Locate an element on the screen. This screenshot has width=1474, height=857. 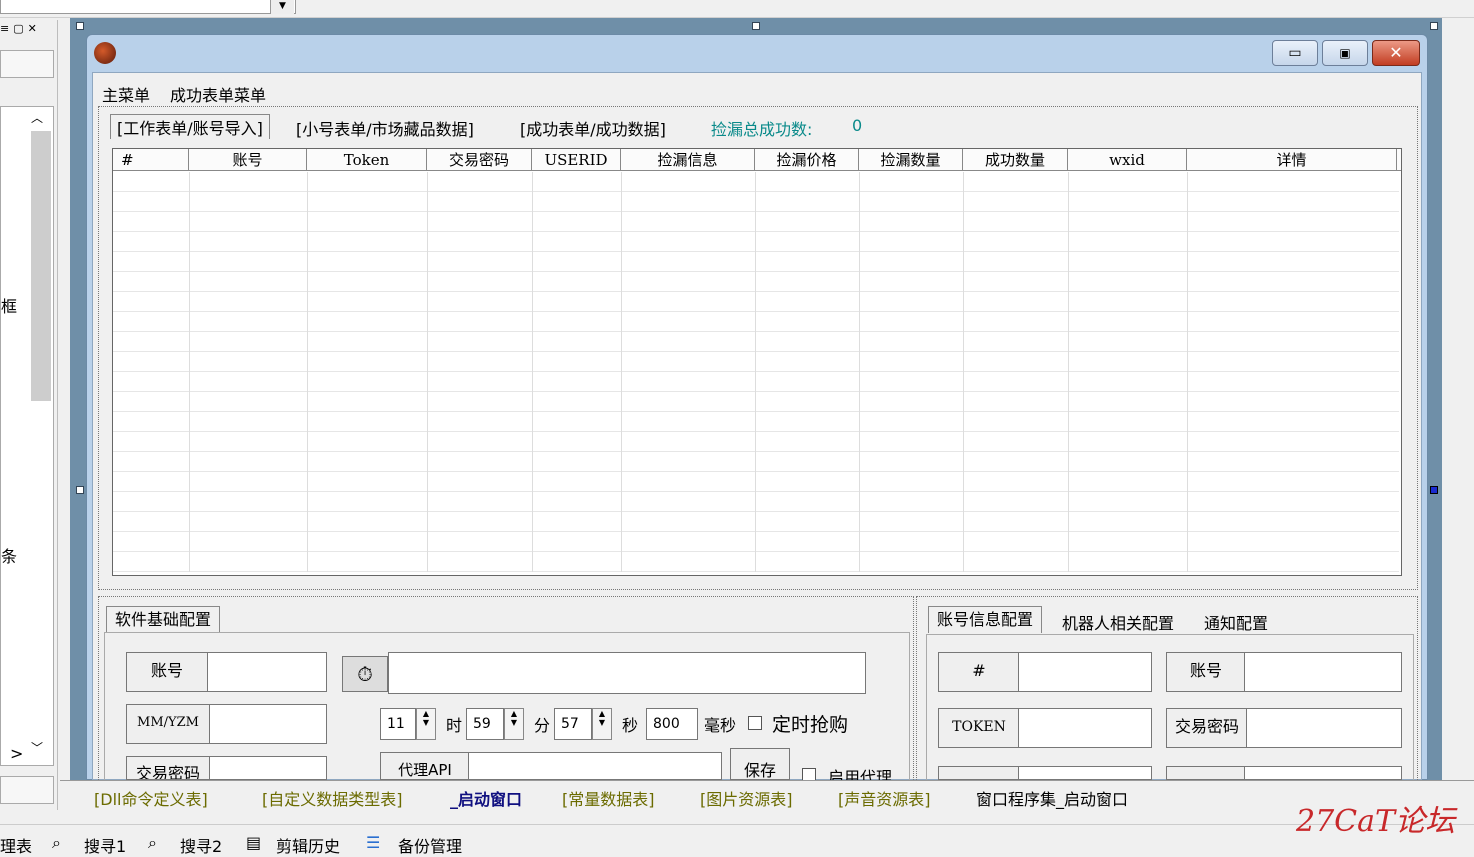
col-pickup-price: 捡漏价格 is located at coordinates (807, 159).